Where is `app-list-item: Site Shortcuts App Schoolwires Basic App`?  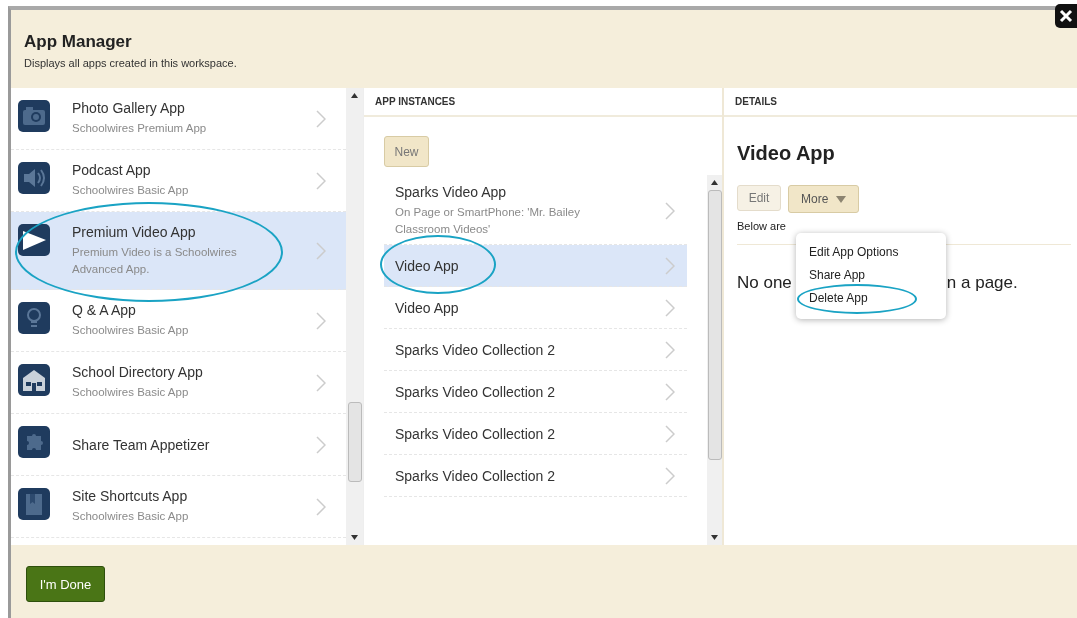
app-list-item: Site Shortcuts App Schoolwires Basic App is located at coordinates (178, 507).